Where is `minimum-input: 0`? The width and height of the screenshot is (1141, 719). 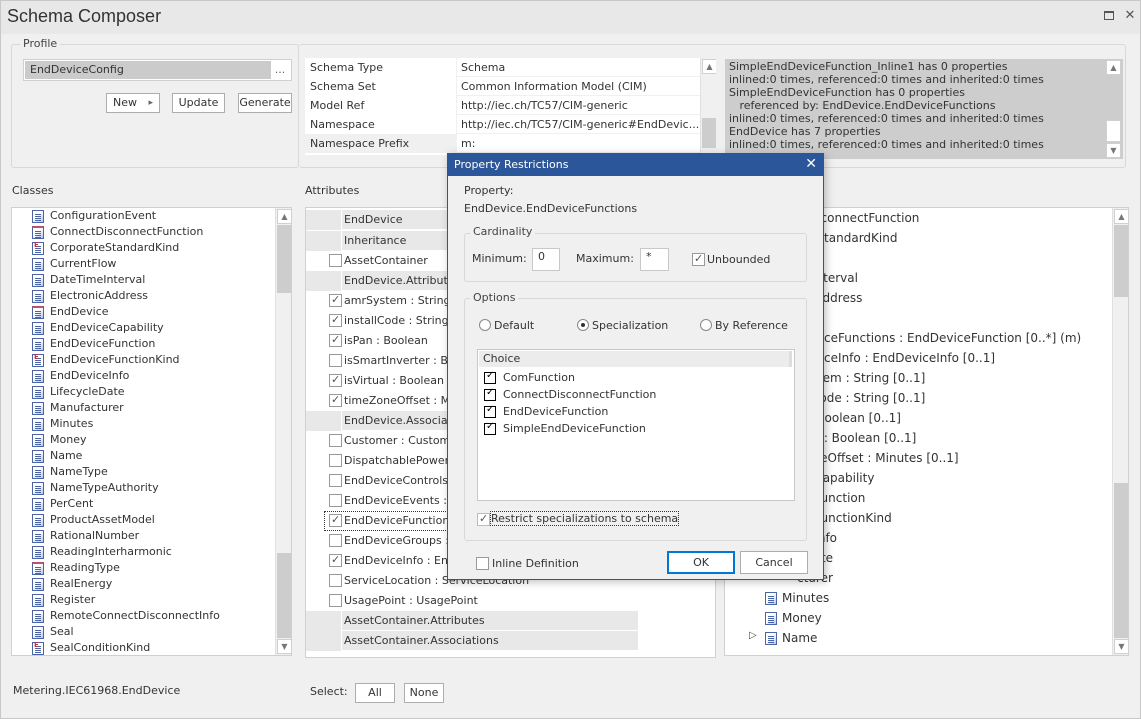 minimum-input: 0 is located at coordinates (546, 259).